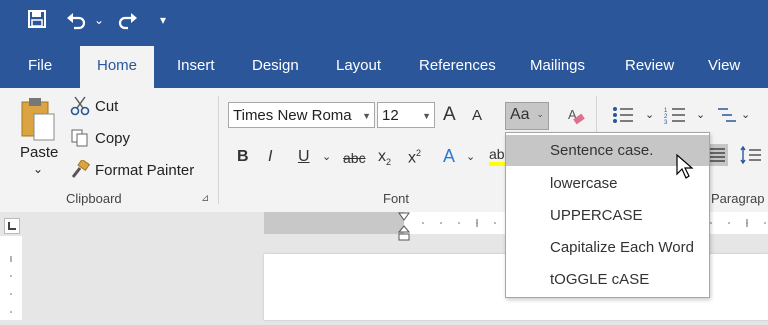  Describe the element at coordinates (94, 198) in the screenshot. I see `clipboard-group-label: Clipboard` at that location.